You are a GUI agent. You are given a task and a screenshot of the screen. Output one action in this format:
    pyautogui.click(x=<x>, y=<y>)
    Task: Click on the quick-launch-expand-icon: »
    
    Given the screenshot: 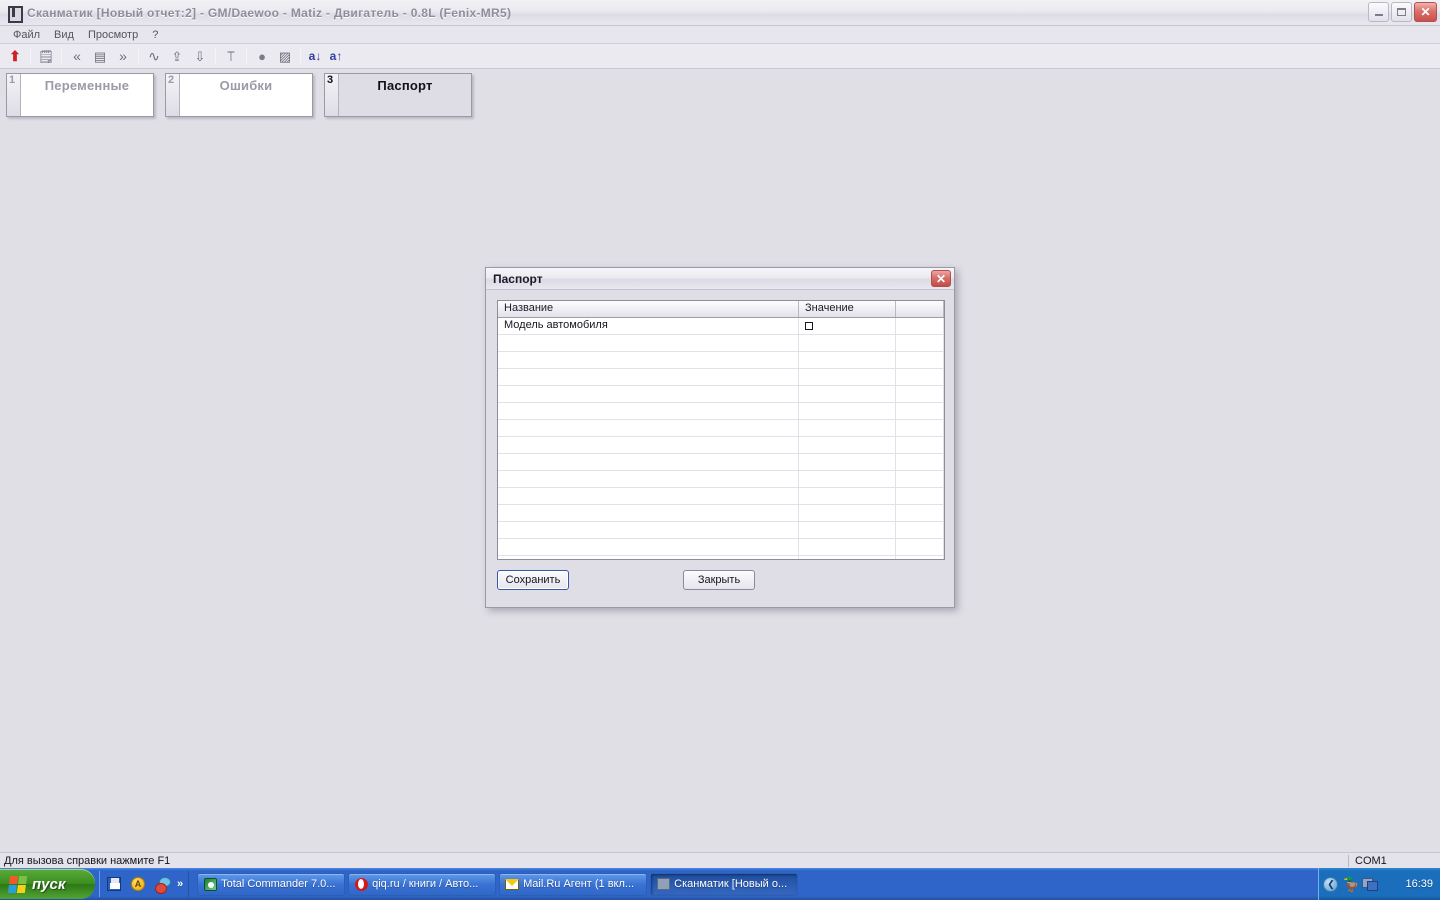 What is the action you would take?
    pyautogui.click(x=180, y=884)
    